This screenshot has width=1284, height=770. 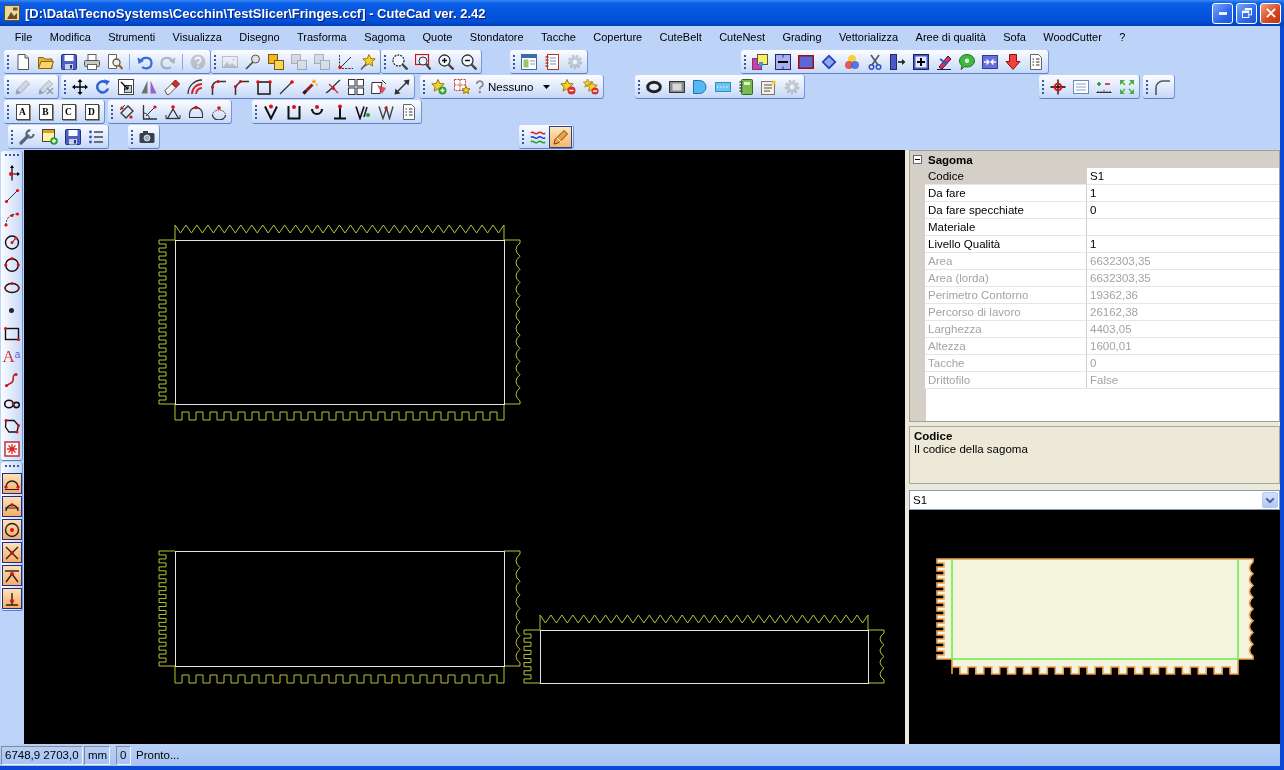 What do you see at coordinates (897, 61) in the screenshot?
I see `arrow-right-icon` at bounding box center [897, 61].